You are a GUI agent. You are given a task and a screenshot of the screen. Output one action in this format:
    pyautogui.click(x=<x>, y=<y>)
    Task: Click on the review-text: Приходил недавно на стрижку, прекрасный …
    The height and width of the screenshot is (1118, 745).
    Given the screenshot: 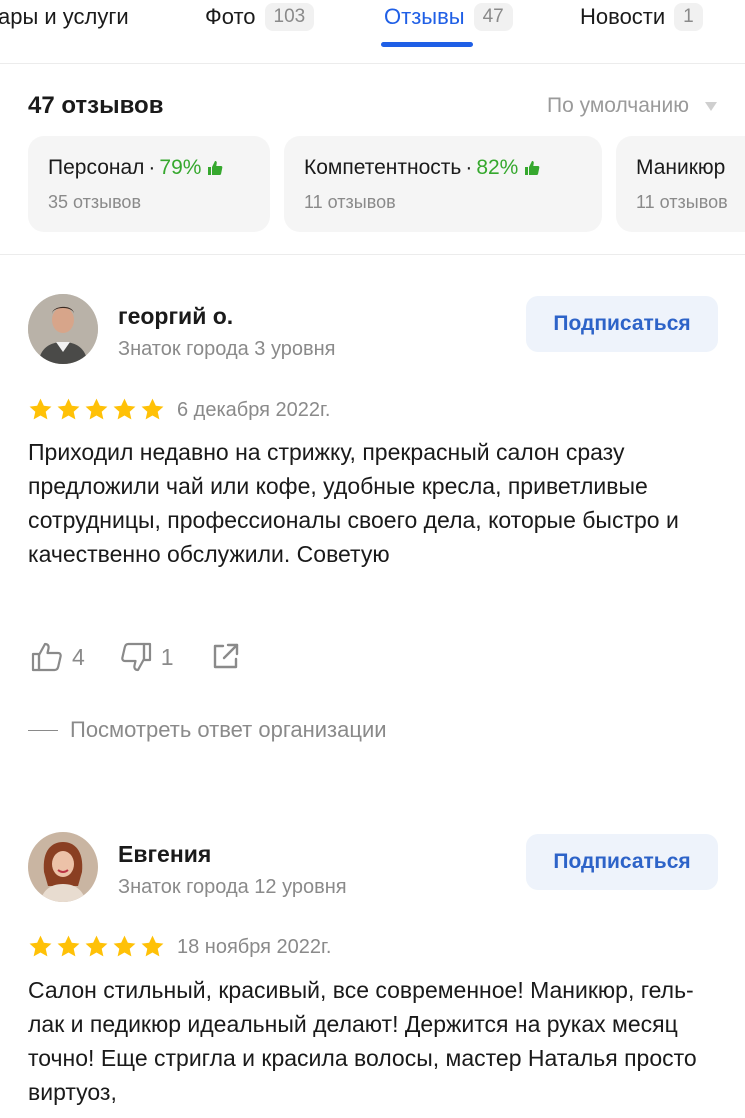 What is the action you would take?
    pyautogui.click(x=353, y=503)
    